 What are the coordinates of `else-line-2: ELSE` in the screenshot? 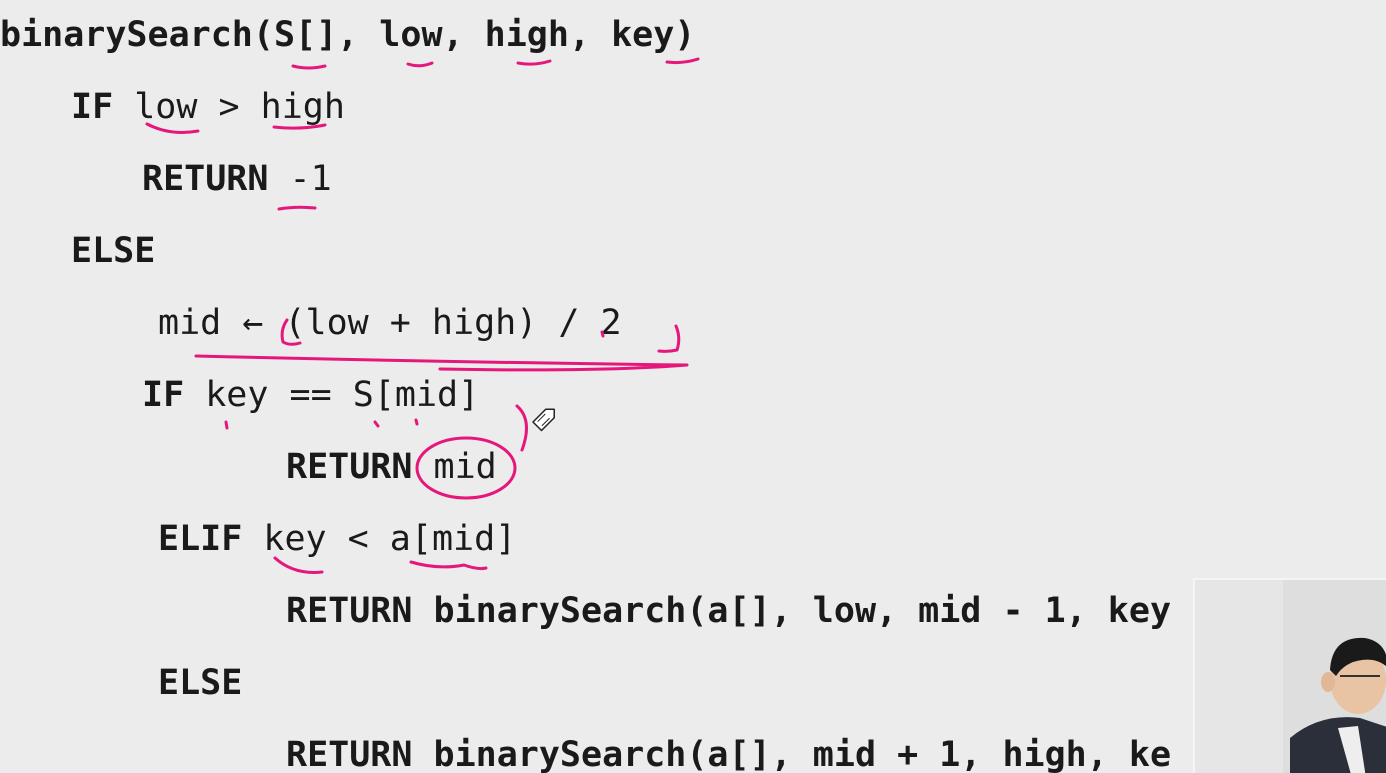 It's located at (200, 683).